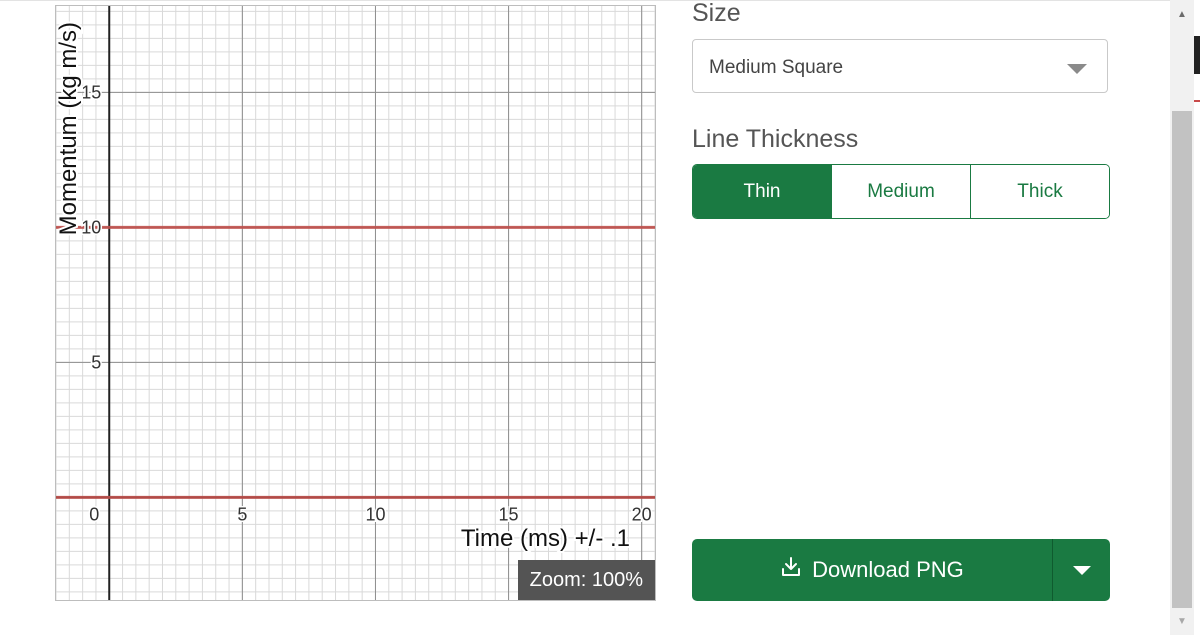 The height and width of the screenshot is (636, 1200). Describe the element at coordinates (1197, 317) in the screenshot. I see `background-page-edge` at that location.